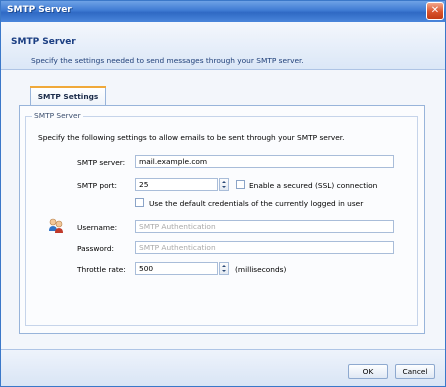  Describe the element at coordinates (176, 268) in the screenshot. I see `throttle-rate-input: 500` at that location.